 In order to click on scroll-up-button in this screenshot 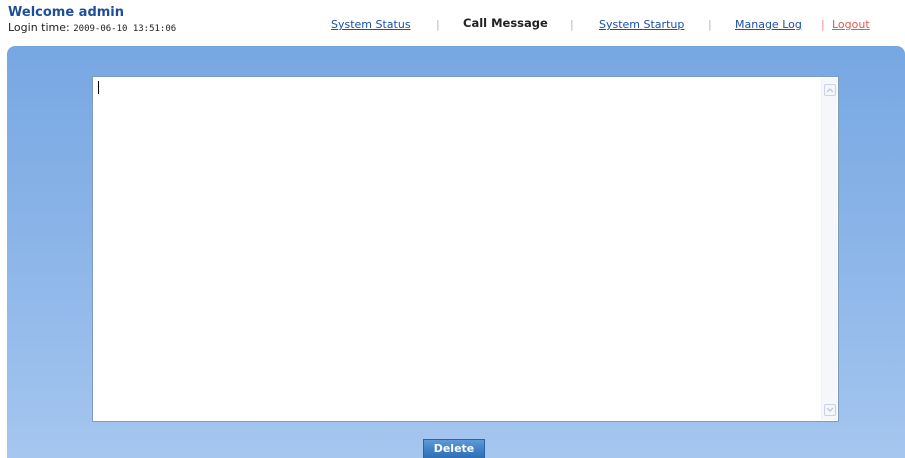, I will do `click(830, 90)`.